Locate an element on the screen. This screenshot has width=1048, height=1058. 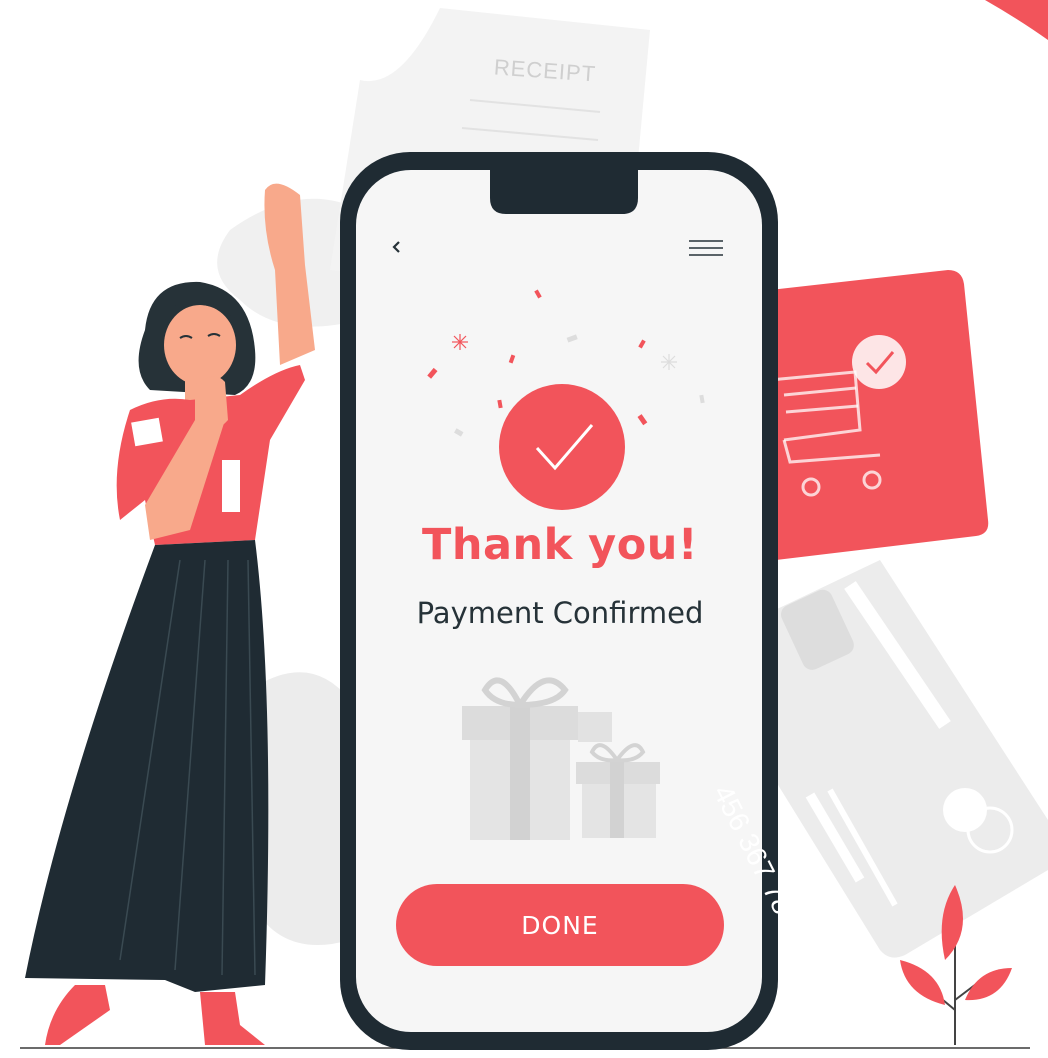
shopping-cart-card is located at coordinates (879, 415).